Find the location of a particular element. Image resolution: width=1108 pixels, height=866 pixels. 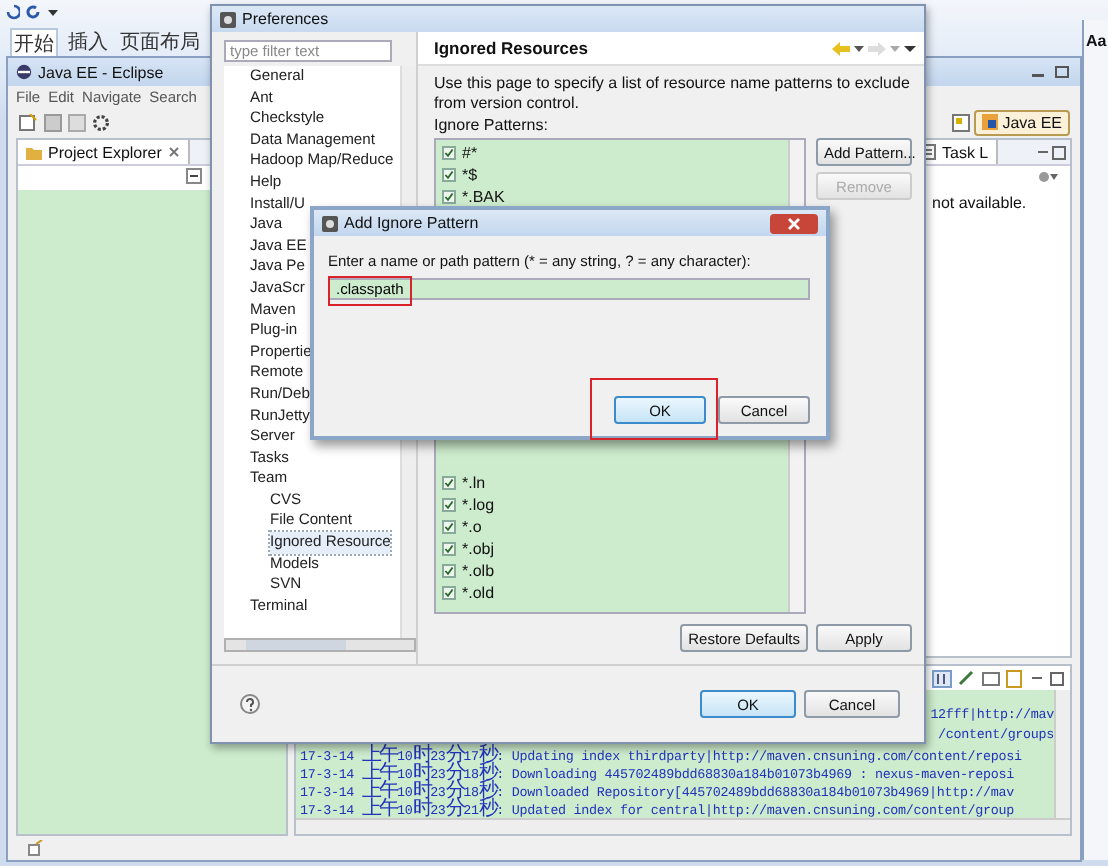

ribbon-tab: 页面布局 is located at coordinates (160, 43).